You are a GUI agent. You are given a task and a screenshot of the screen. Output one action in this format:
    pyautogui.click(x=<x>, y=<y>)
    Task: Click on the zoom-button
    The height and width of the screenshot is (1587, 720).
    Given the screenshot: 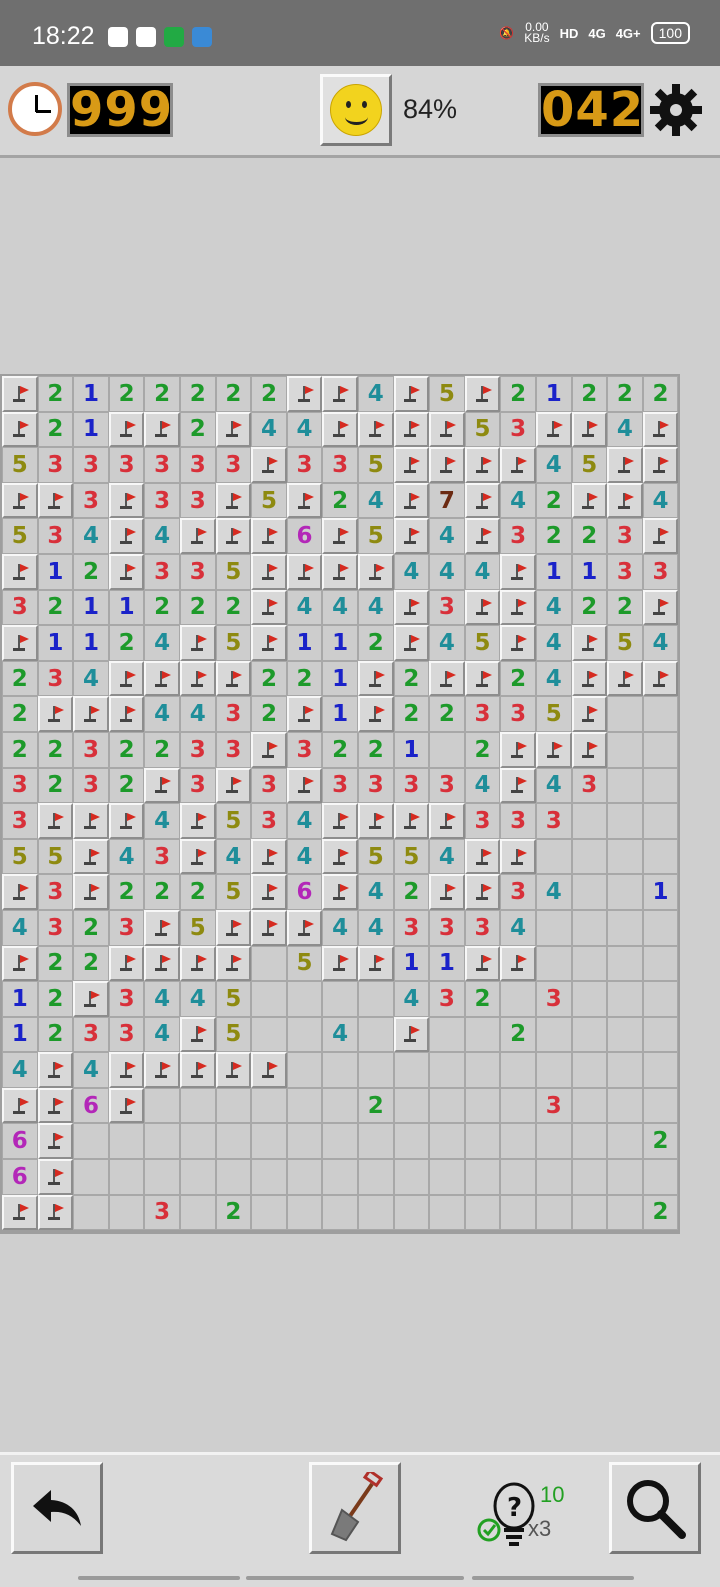 What is the action you would take?
    pyautogui.click(x=655, y=1508)
    